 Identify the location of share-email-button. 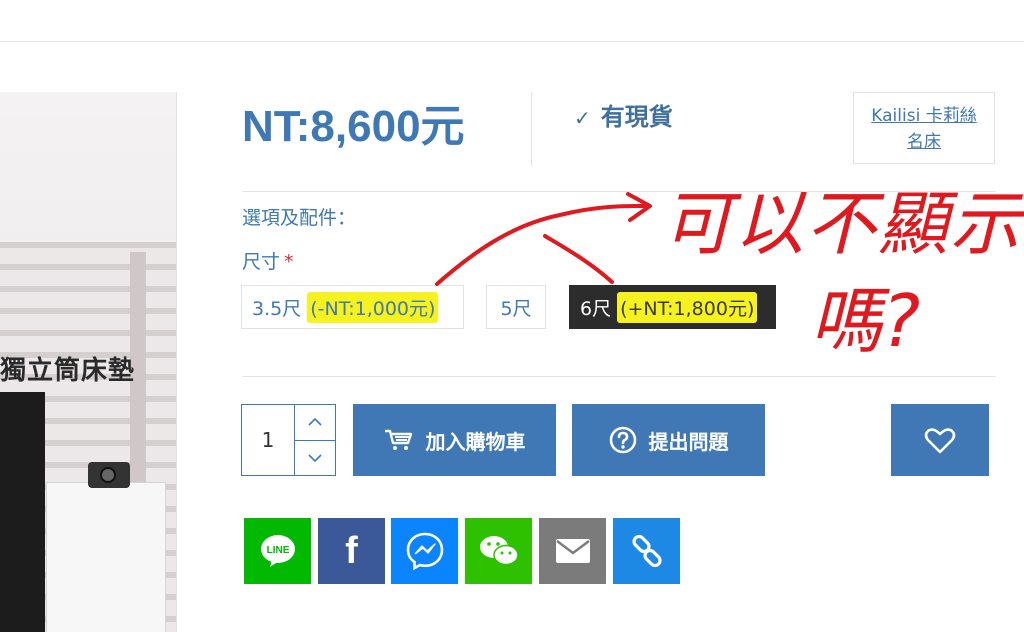
(572, 551).